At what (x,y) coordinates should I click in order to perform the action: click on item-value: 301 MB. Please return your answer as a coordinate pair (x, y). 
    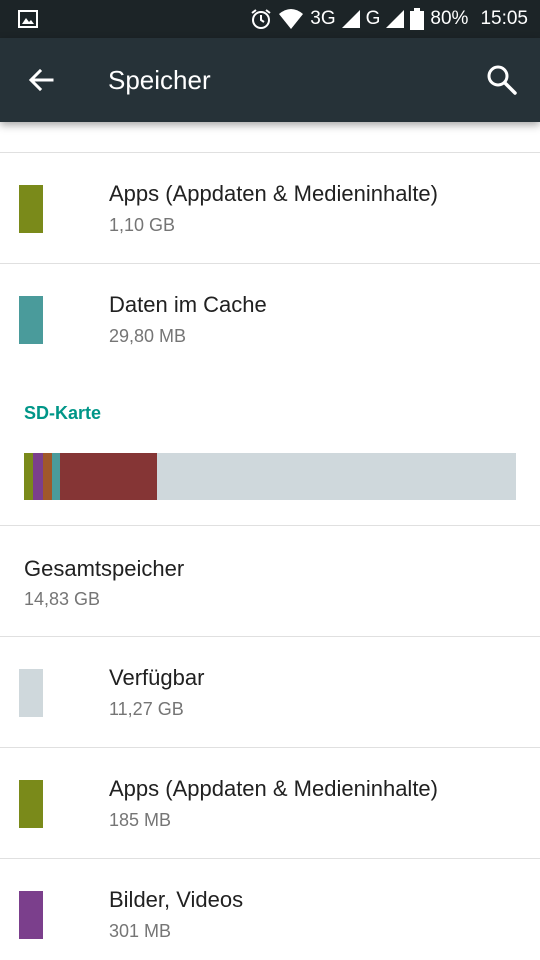
    Looking at the image, I should click on (140, 931).